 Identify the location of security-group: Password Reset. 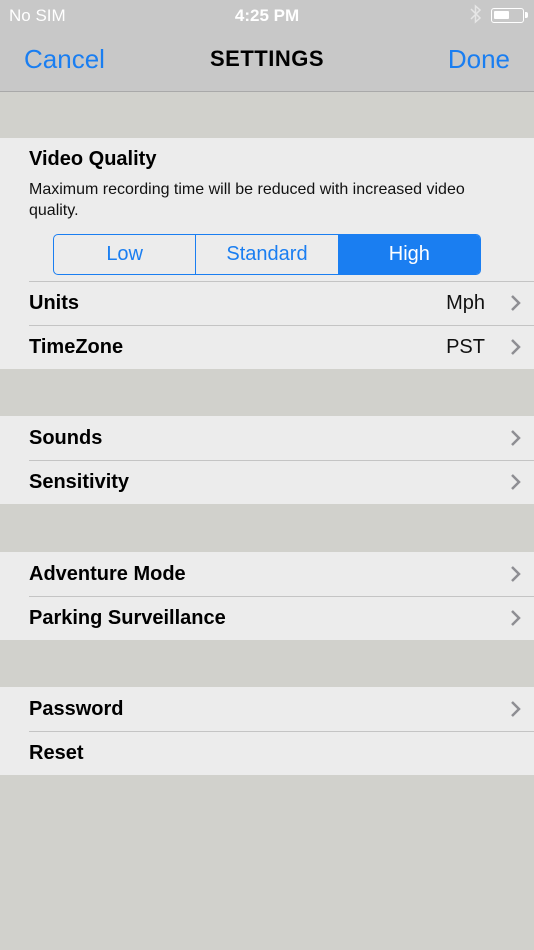
(267, 731).